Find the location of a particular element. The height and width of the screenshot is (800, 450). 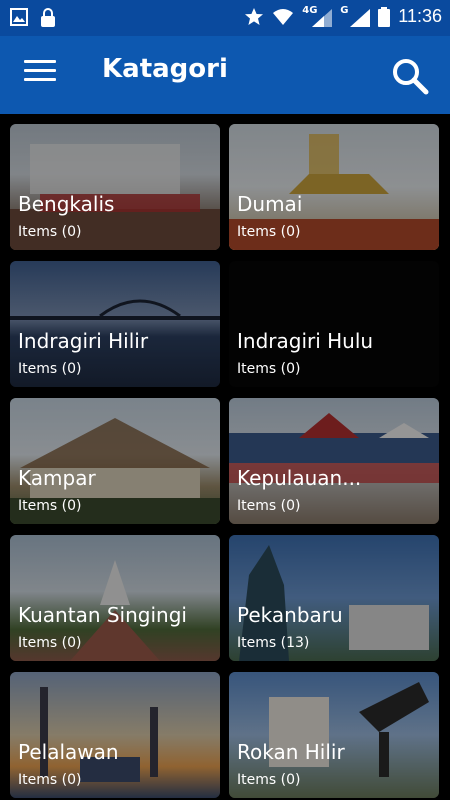

menu-button is located at coordinates (40, 75).